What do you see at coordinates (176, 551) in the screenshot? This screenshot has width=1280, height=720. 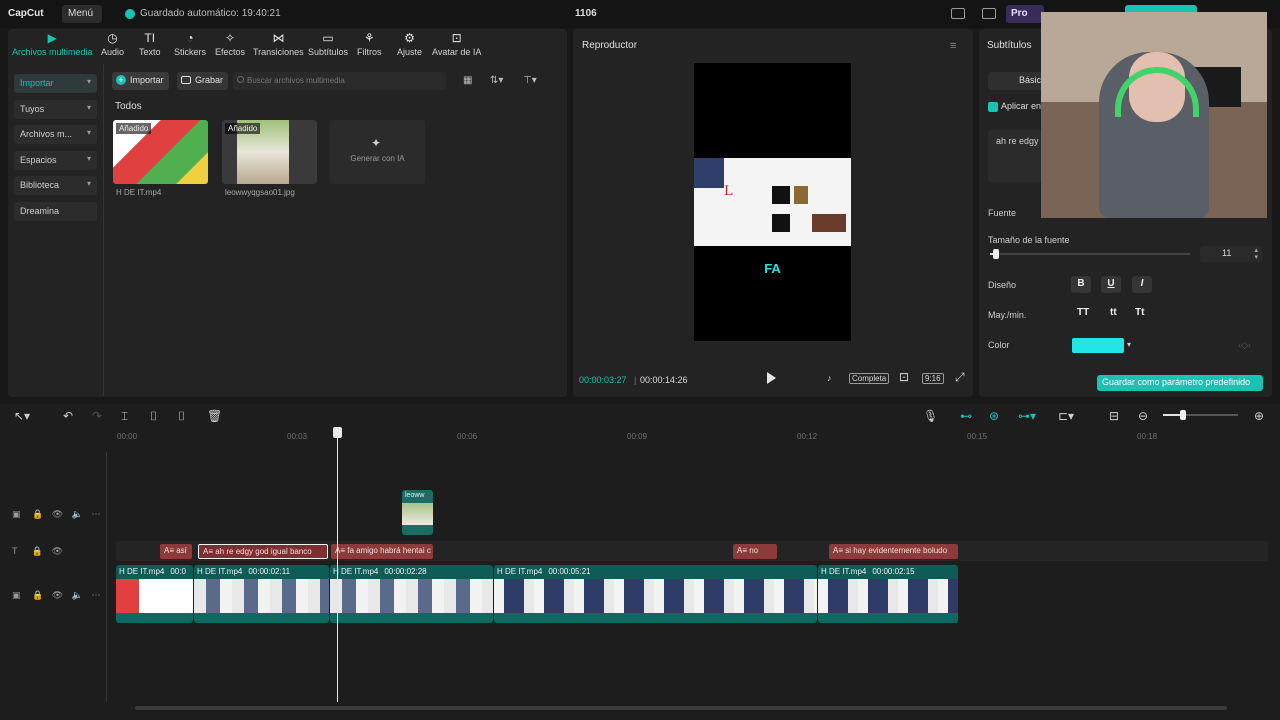 I see `text-clip: A≡ así` at bounding box center [176, 551].